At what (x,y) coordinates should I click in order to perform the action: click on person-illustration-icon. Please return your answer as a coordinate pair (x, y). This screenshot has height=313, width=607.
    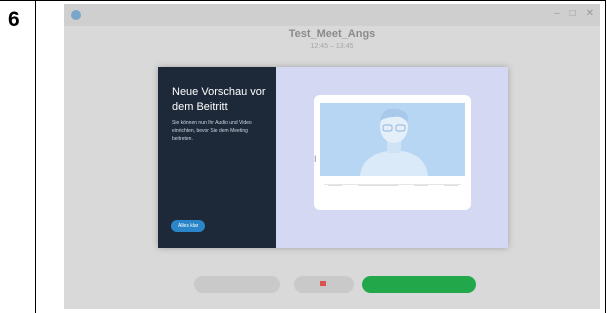
    Looking at the image, I should click on (392, 139).